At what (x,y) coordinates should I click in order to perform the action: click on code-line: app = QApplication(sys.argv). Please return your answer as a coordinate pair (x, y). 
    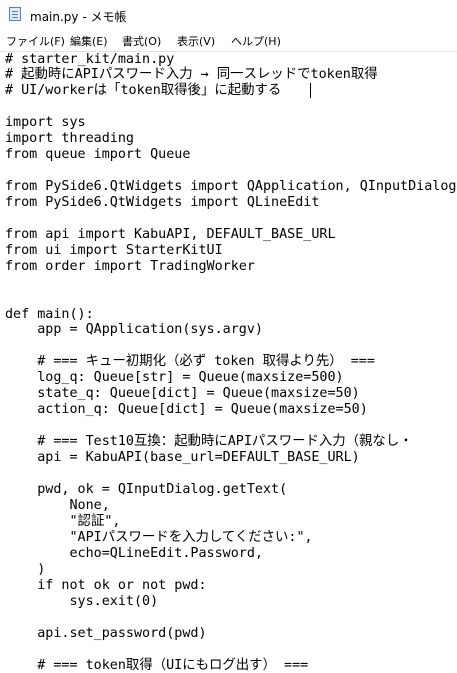
    Looking at the image, I should click on (134, 329).